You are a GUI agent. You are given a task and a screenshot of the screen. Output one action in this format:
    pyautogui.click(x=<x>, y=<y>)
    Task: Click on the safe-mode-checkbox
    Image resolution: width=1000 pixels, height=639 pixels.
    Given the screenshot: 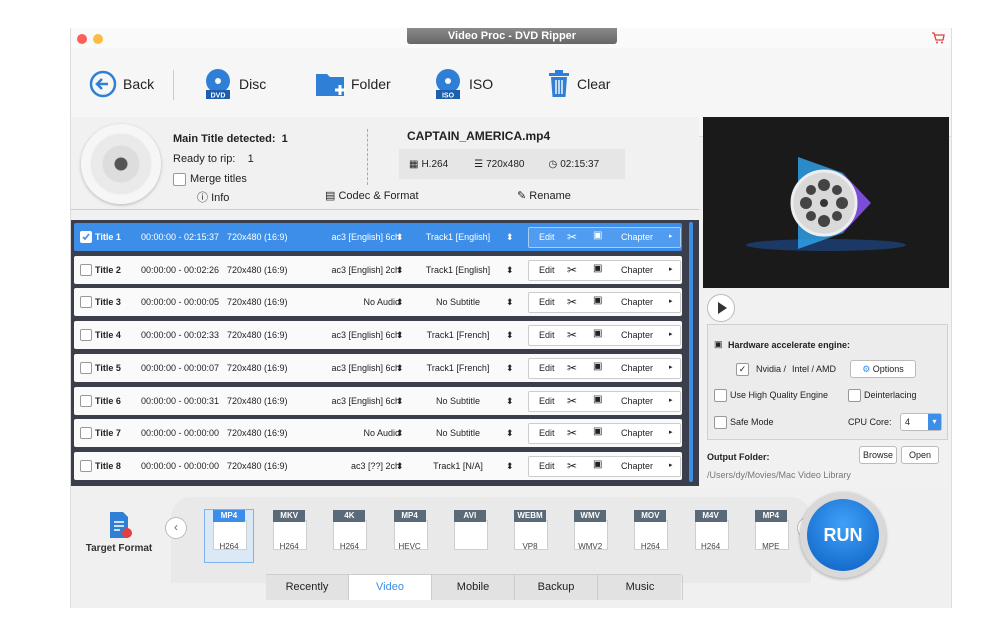 What is the action you would take?
    pyautogui.click(x=720, y=422)
    